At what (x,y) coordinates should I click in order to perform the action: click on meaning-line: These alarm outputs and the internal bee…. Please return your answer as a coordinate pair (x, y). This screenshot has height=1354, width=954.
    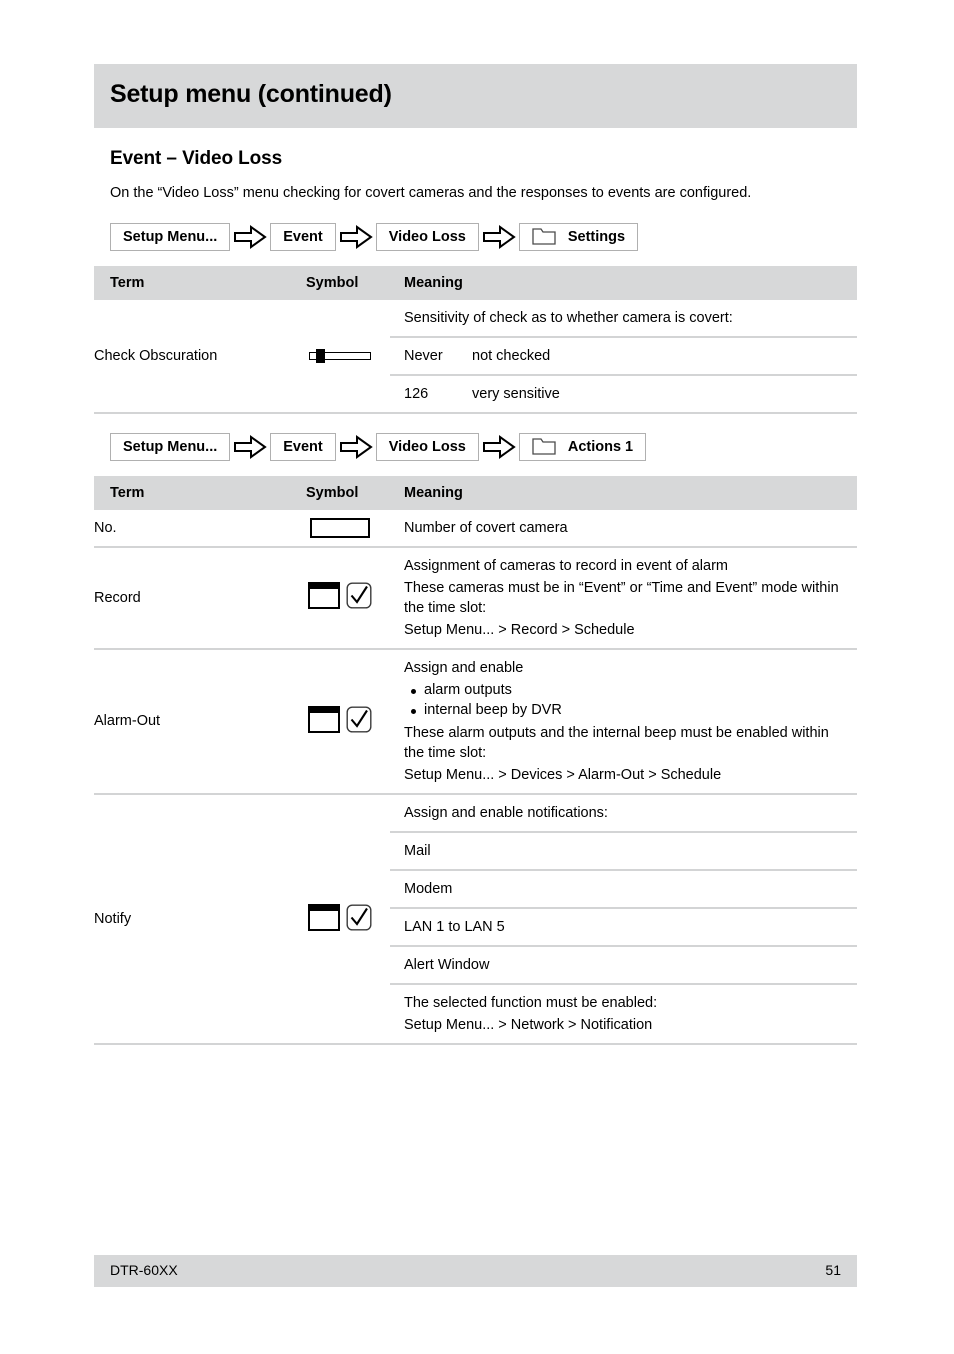
    Looking at the image, I should click on (616, 743).